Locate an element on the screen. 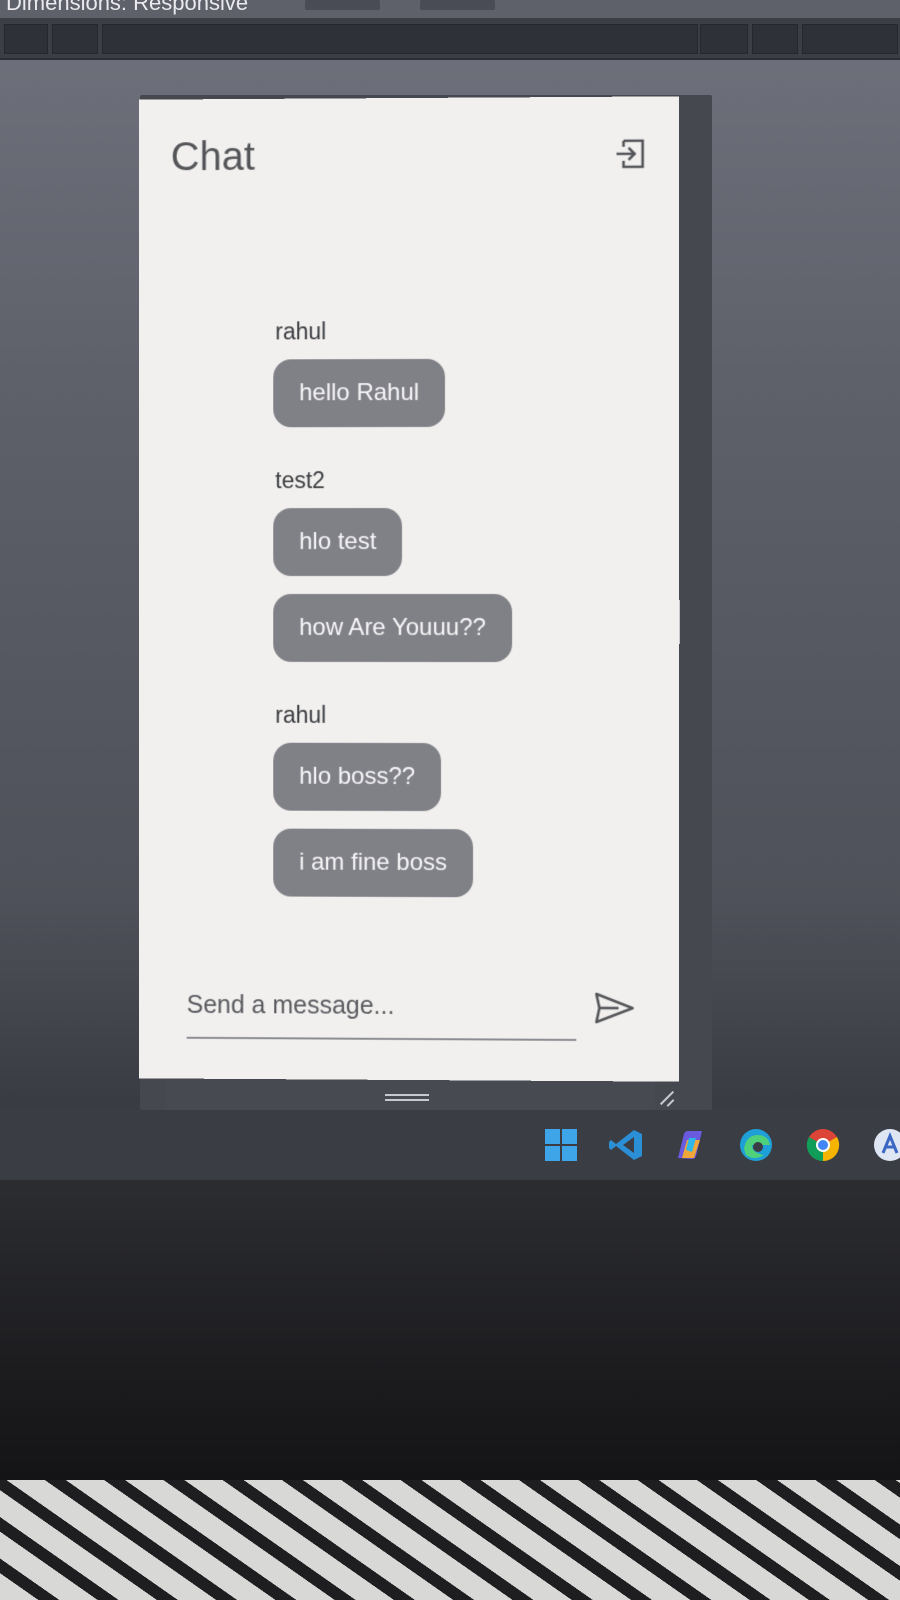  width-field is located at coordinates (342, 5).